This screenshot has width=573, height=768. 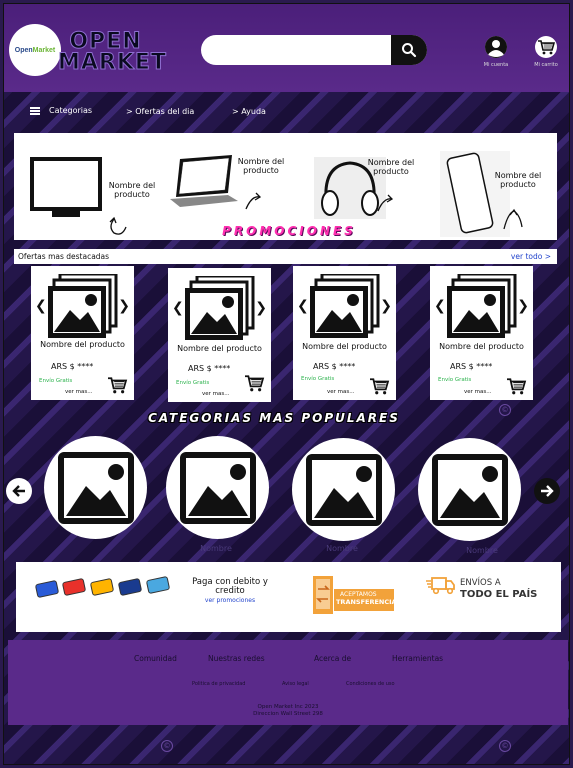 What do you see at coordinates (155, 658) in the screenshot?
I see `footer-community: Comunidad` at bounding box center [155, 658].